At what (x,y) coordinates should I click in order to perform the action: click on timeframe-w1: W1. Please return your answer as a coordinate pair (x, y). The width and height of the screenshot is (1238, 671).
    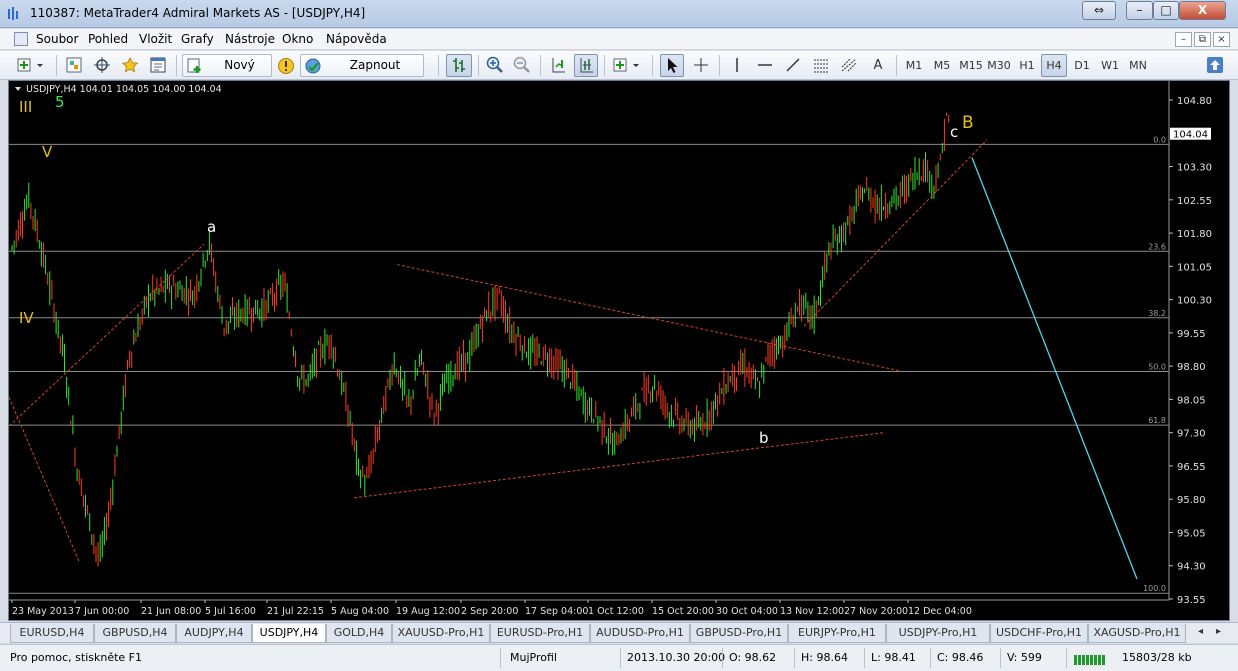
    Looking at the image, I should click on (1110, 65).